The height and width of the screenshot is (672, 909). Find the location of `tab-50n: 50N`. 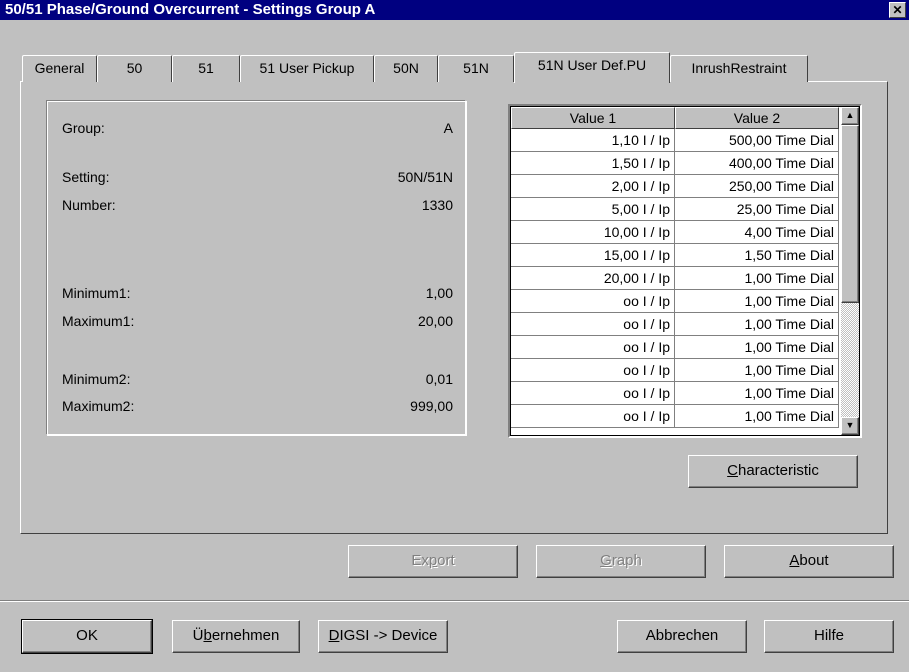

tab-50n: 50N is located at coordinates (406, 68).